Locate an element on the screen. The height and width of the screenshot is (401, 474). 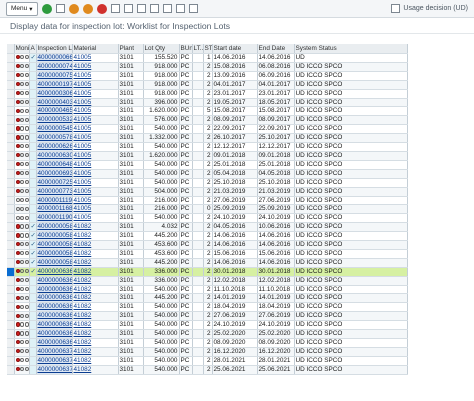
col-header-start-date: Start date is located at coordinates (235, 49).